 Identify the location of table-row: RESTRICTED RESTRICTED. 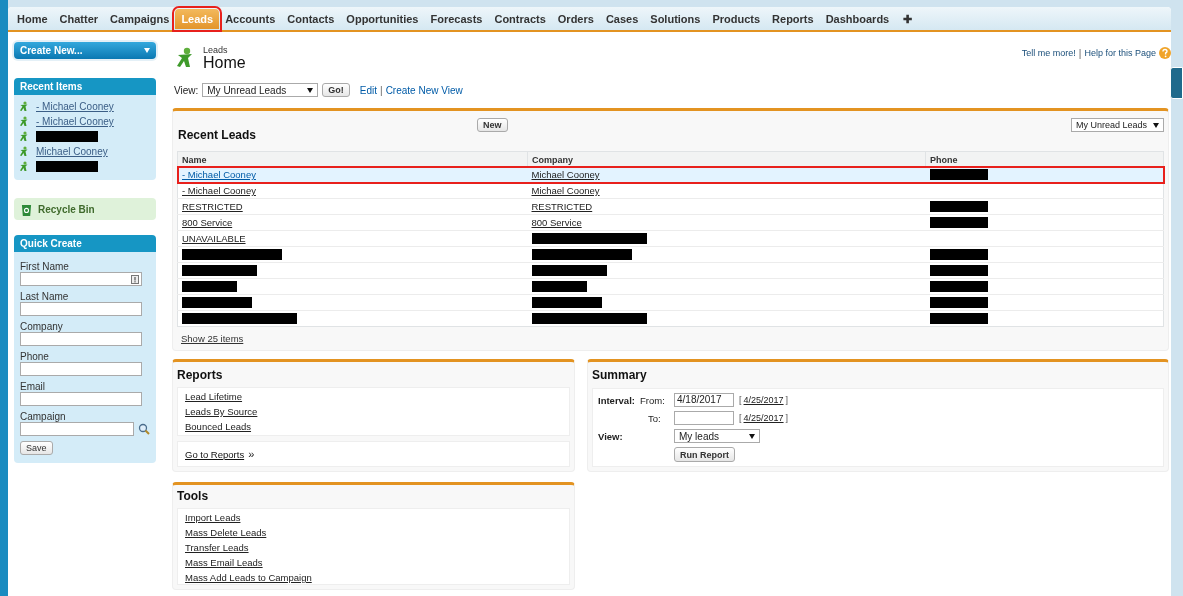
(670, 206).